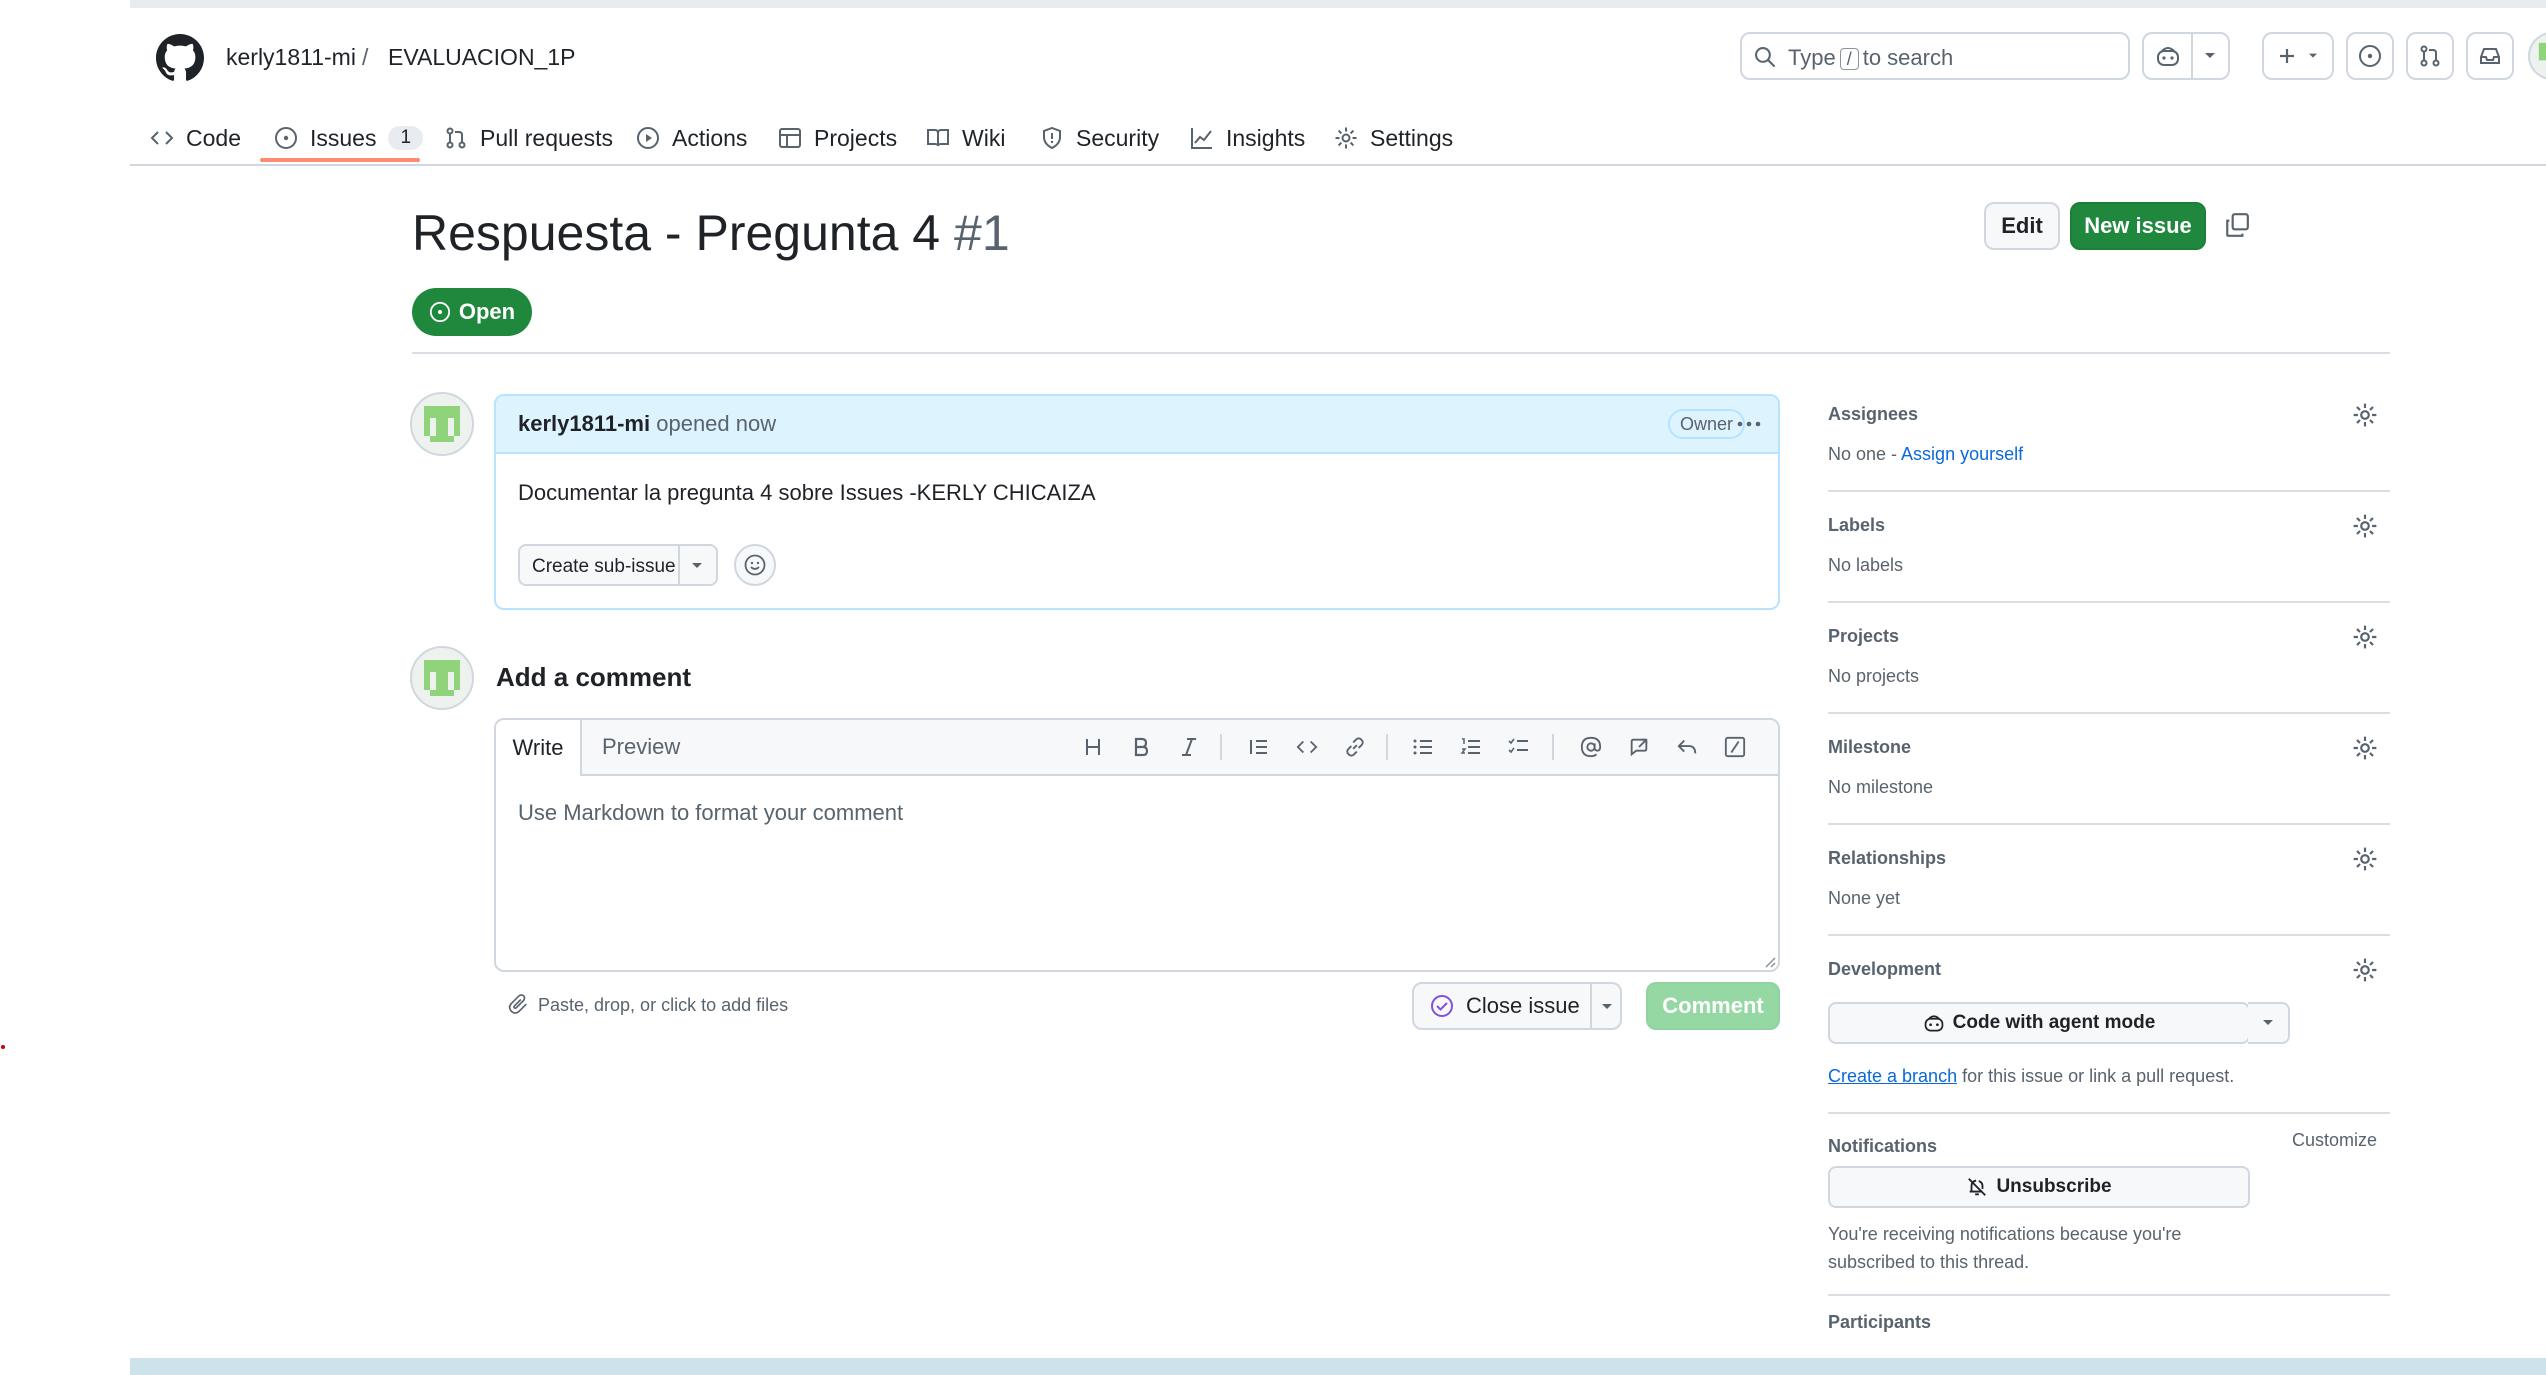 This screenshot has width=2546, height=1375. What do you see at coordinates (2334, 1140) in the screenshot?
I see `customize-link: Customize` at bounding box center [2334, 1140].